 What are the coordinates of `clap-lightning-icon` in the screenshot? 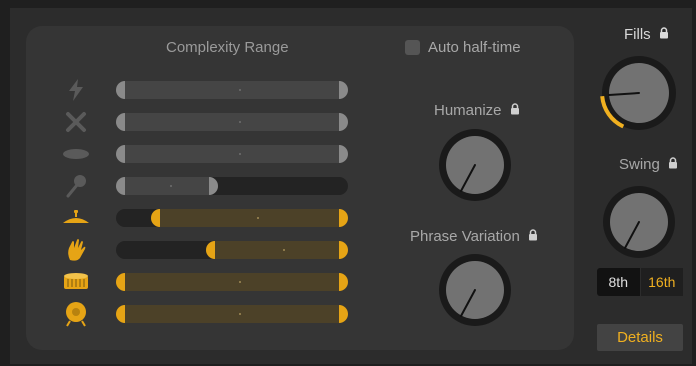 It's located at (76, 90).